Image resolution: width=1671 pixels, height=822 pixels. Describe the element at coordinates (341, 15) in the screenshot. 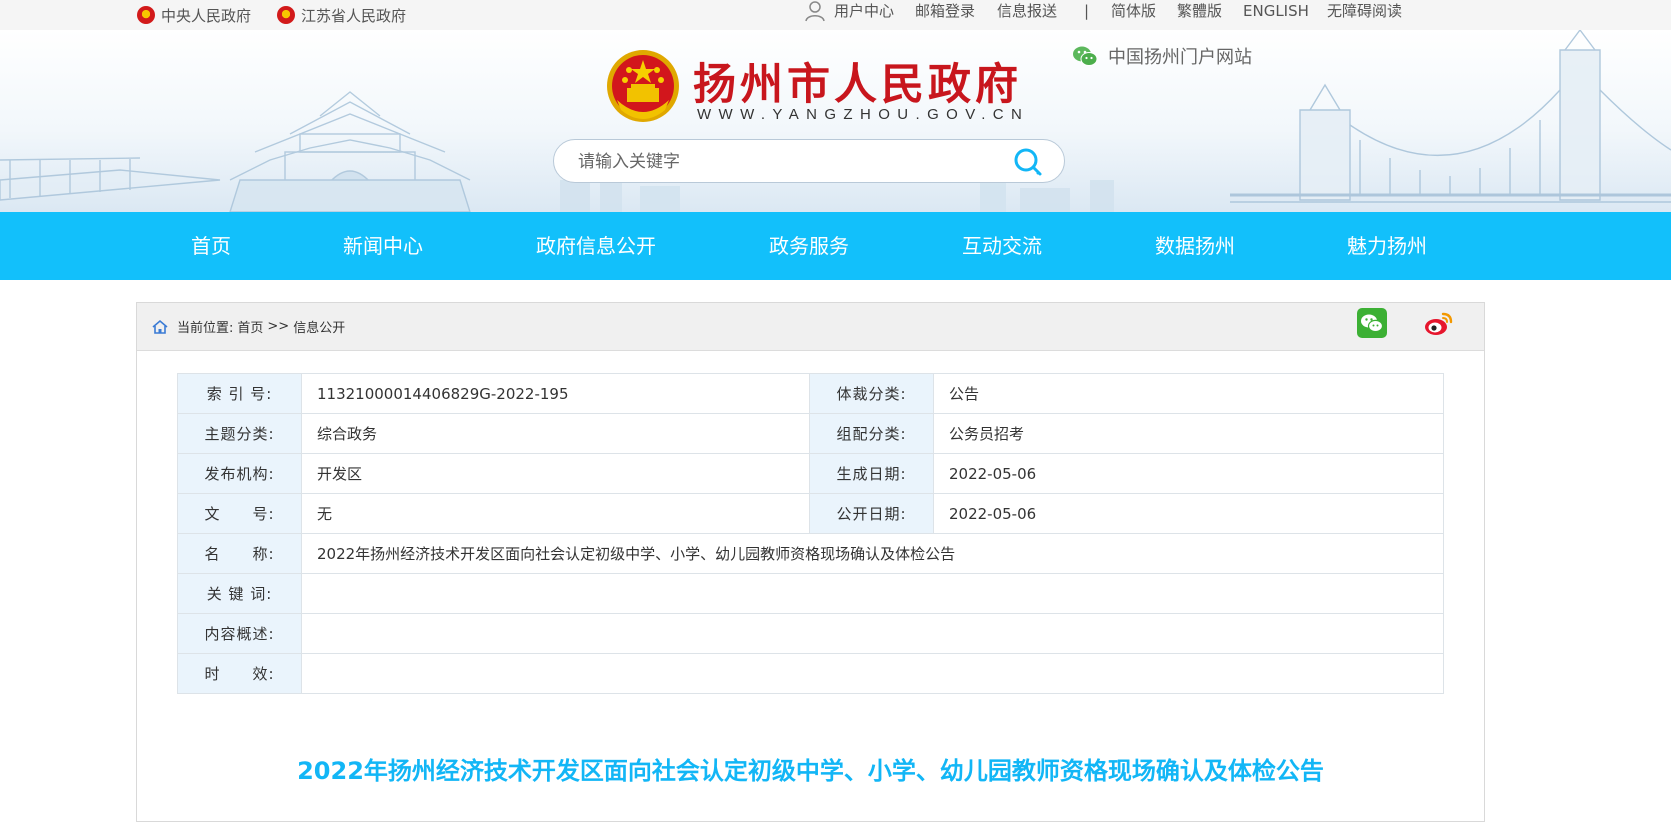

I see `link-jiangsu-government: 江苏省人民政府` at that location.